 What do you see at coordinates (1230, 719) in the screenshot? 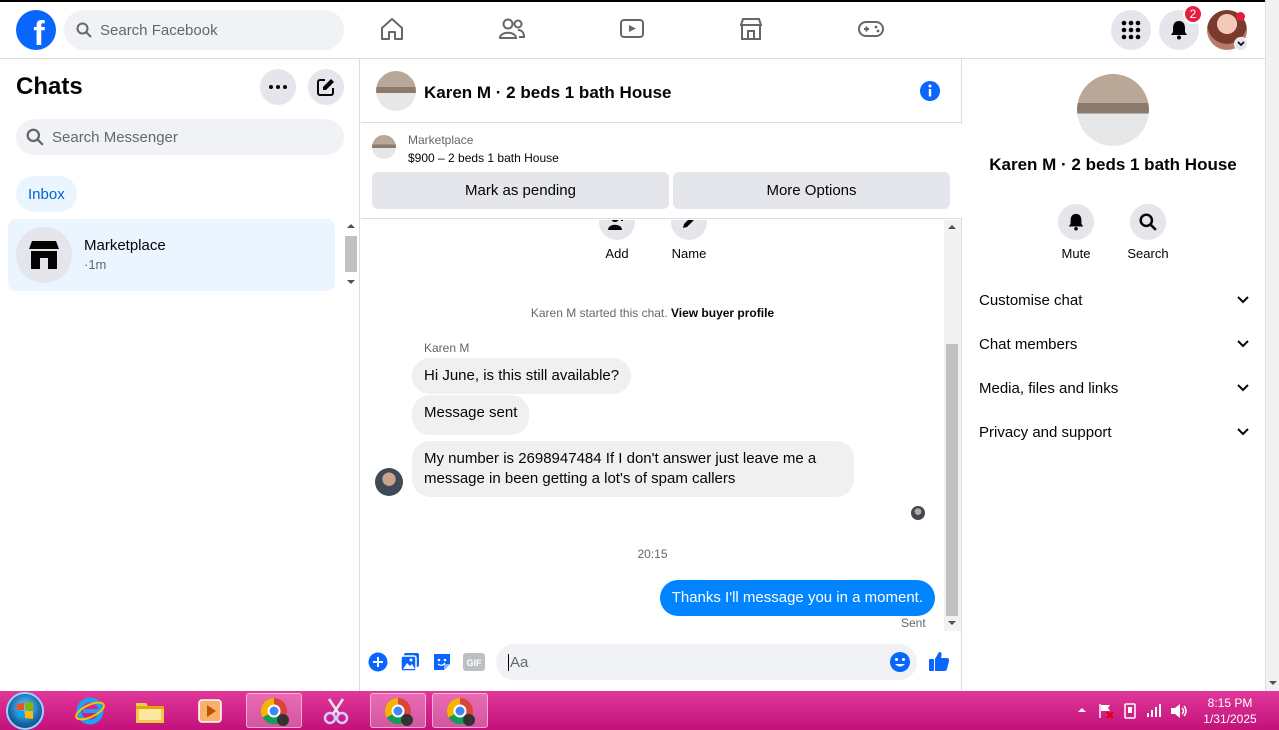
I see `clock-date: 1/31/2025` at bounding box center [1230, 719].